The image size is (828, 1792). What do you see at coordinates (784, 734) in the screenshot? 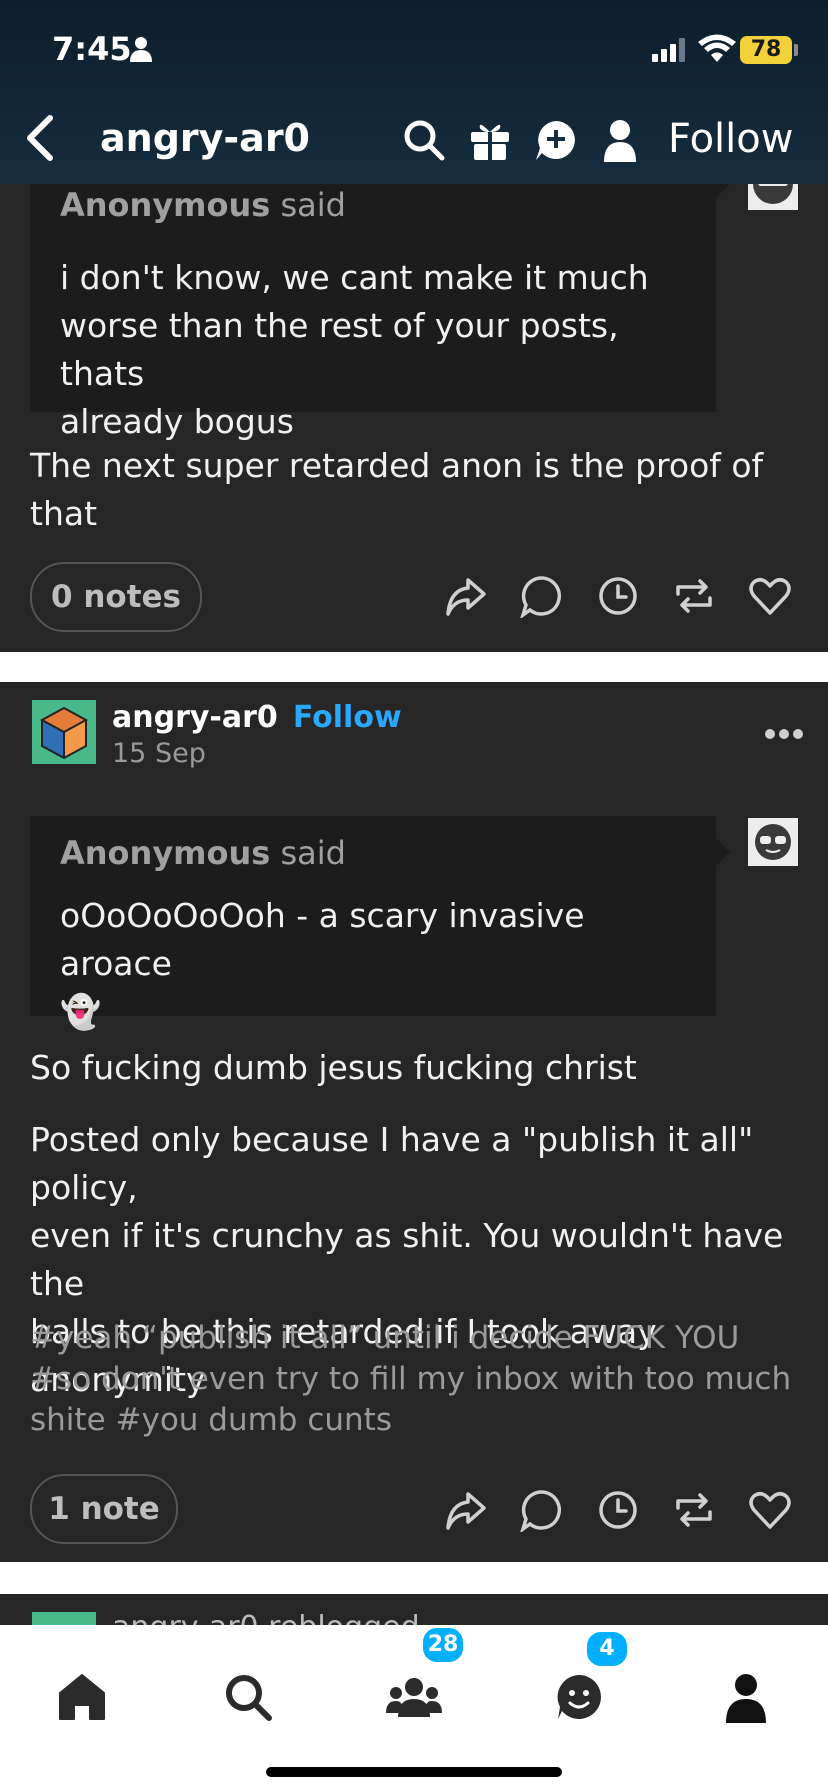
I see `more-options-icon` at bounding box center [784, 734].